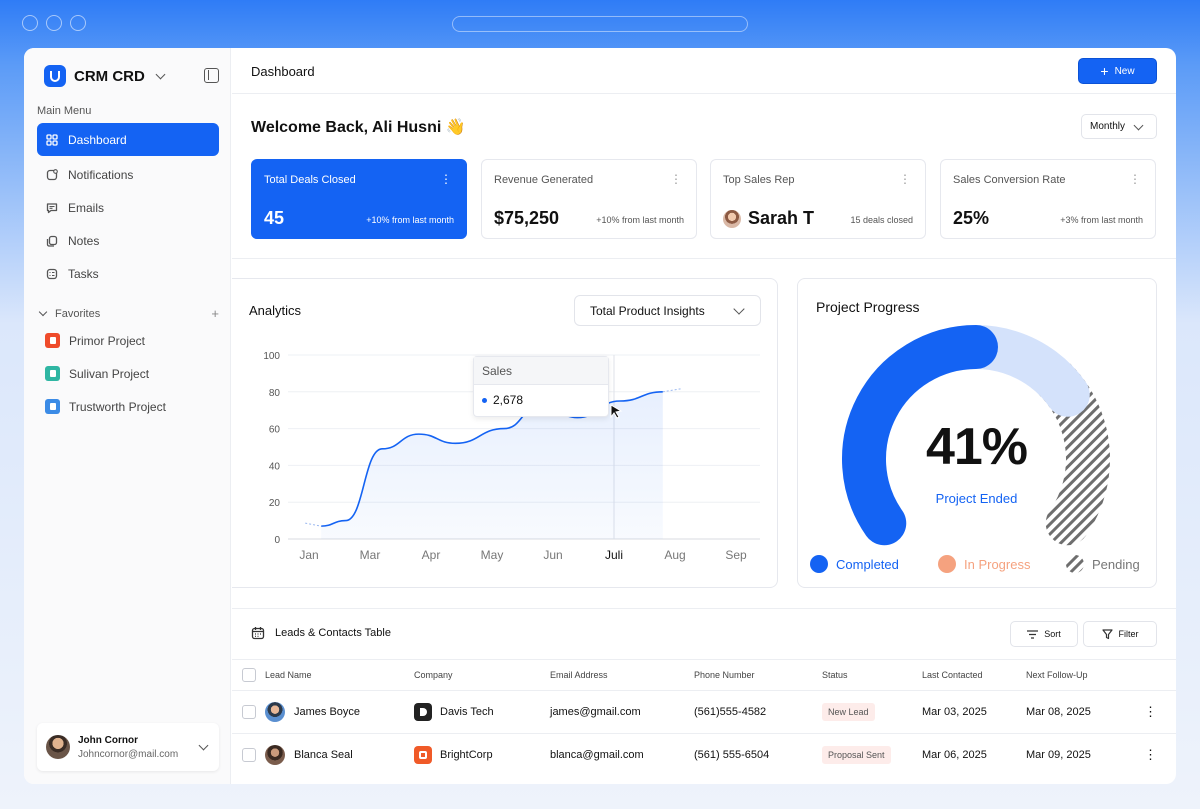 The height and width of the screenshot is (809, 1200). I want to click on sidebar-item-label: Notifications, so click(101, 174).